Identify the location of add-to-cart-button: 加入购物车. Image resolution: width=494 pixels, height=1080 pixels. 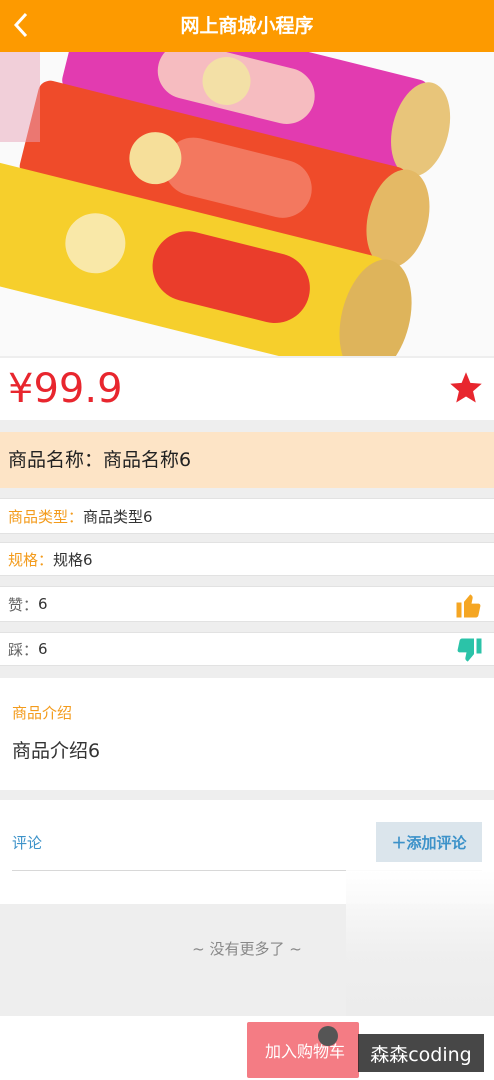
(303, 1050).